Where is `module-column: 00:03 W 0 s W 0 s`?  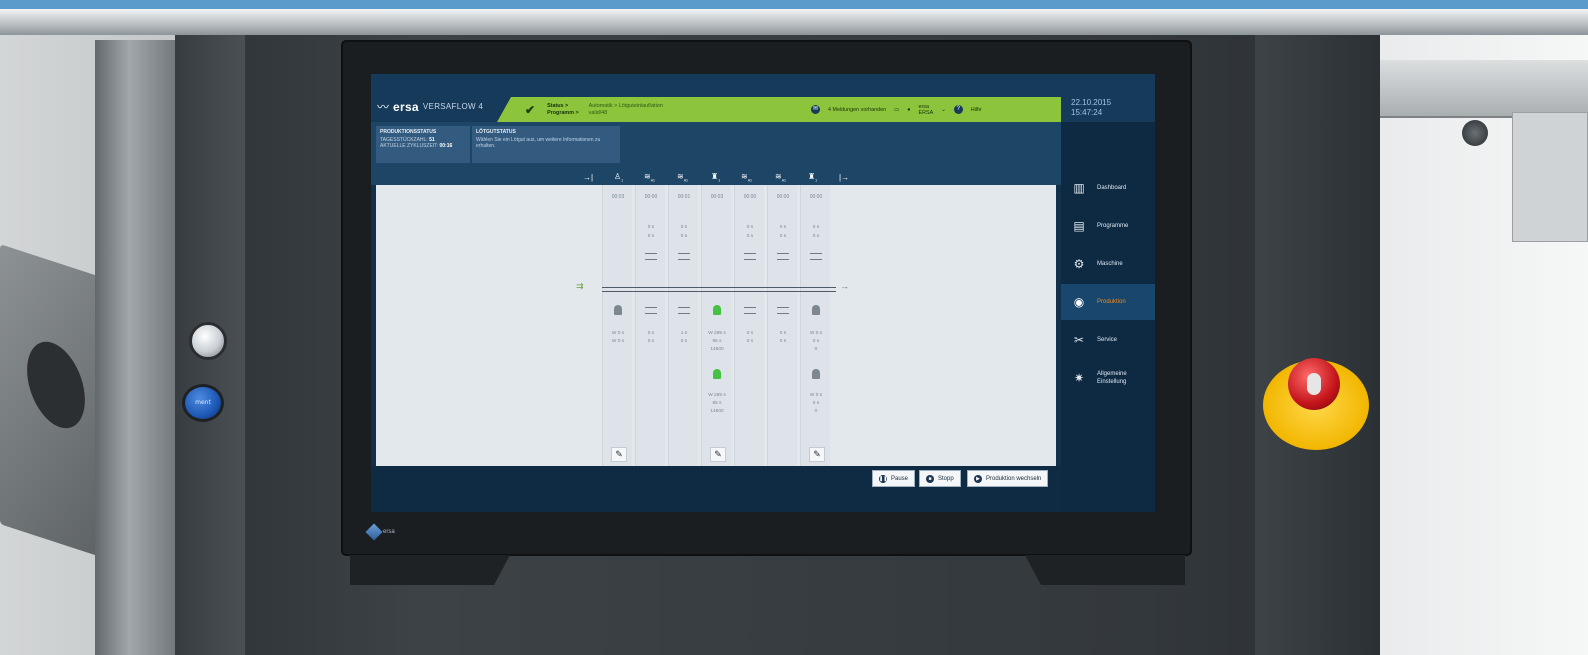 module-column: 00:03 W 0 s W 0 s is located at coordinates (617, 325).